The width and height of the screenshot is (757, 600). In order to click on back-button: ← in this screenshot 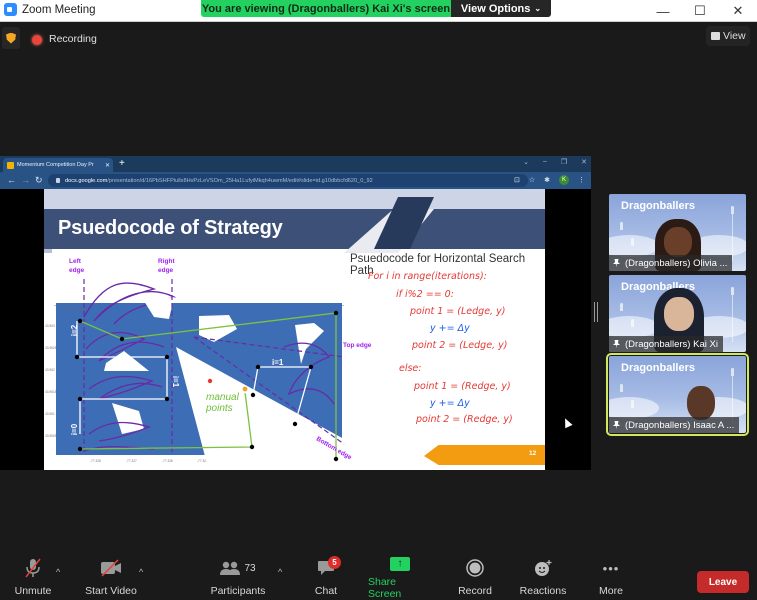, I will do `click(11, 180)`.